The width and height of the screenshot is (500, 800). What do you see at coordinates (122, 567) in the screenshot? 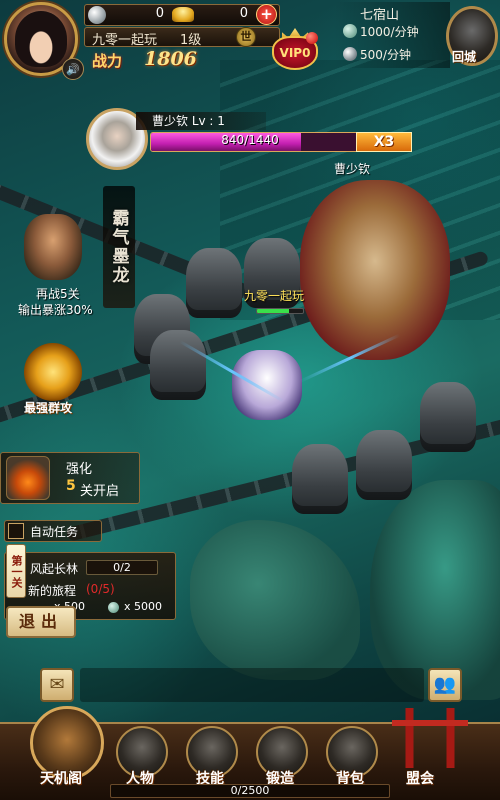
I see `quest-stage-progress: 0/2` at bounding box center [122, 567].